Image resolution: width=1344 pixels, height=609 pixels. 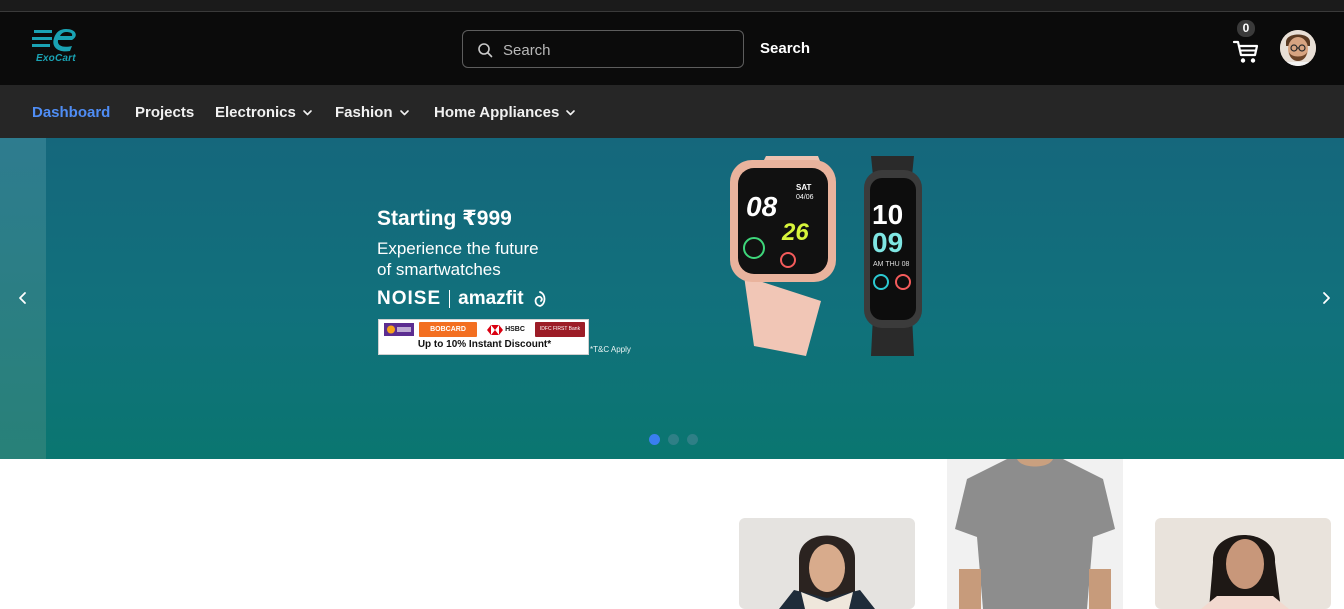 I want to click on nav-item-electronics: Electronics, so click(x=264, y=112).